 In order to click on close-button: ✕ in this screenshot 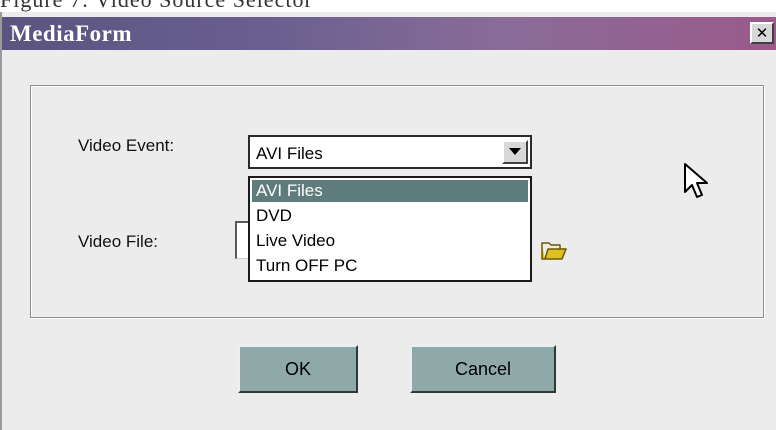, I will do `click(762, 33)`.